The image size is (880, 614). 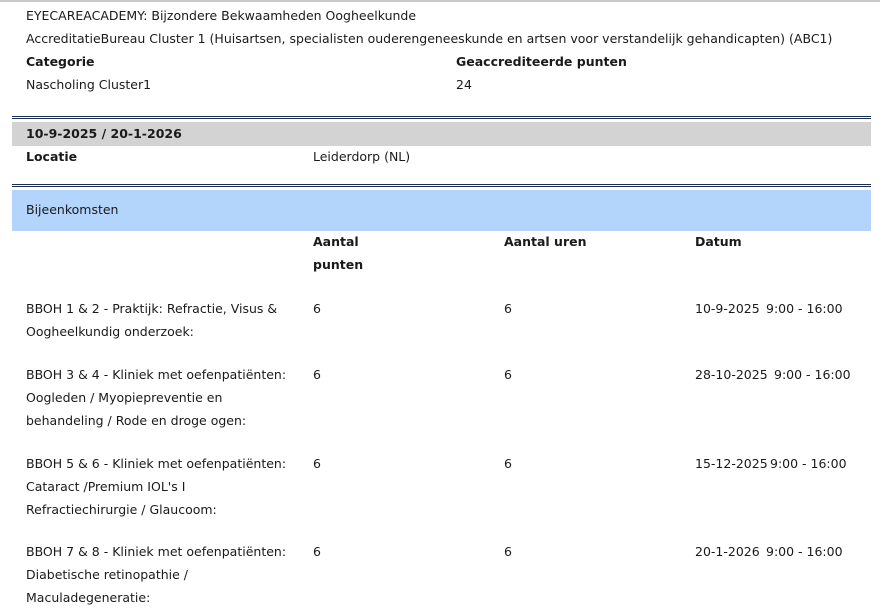 What do you see at coordinates (718, 241) in the screenshot?
I see `column-header-date: Datum` at bounding box center [718, 241].